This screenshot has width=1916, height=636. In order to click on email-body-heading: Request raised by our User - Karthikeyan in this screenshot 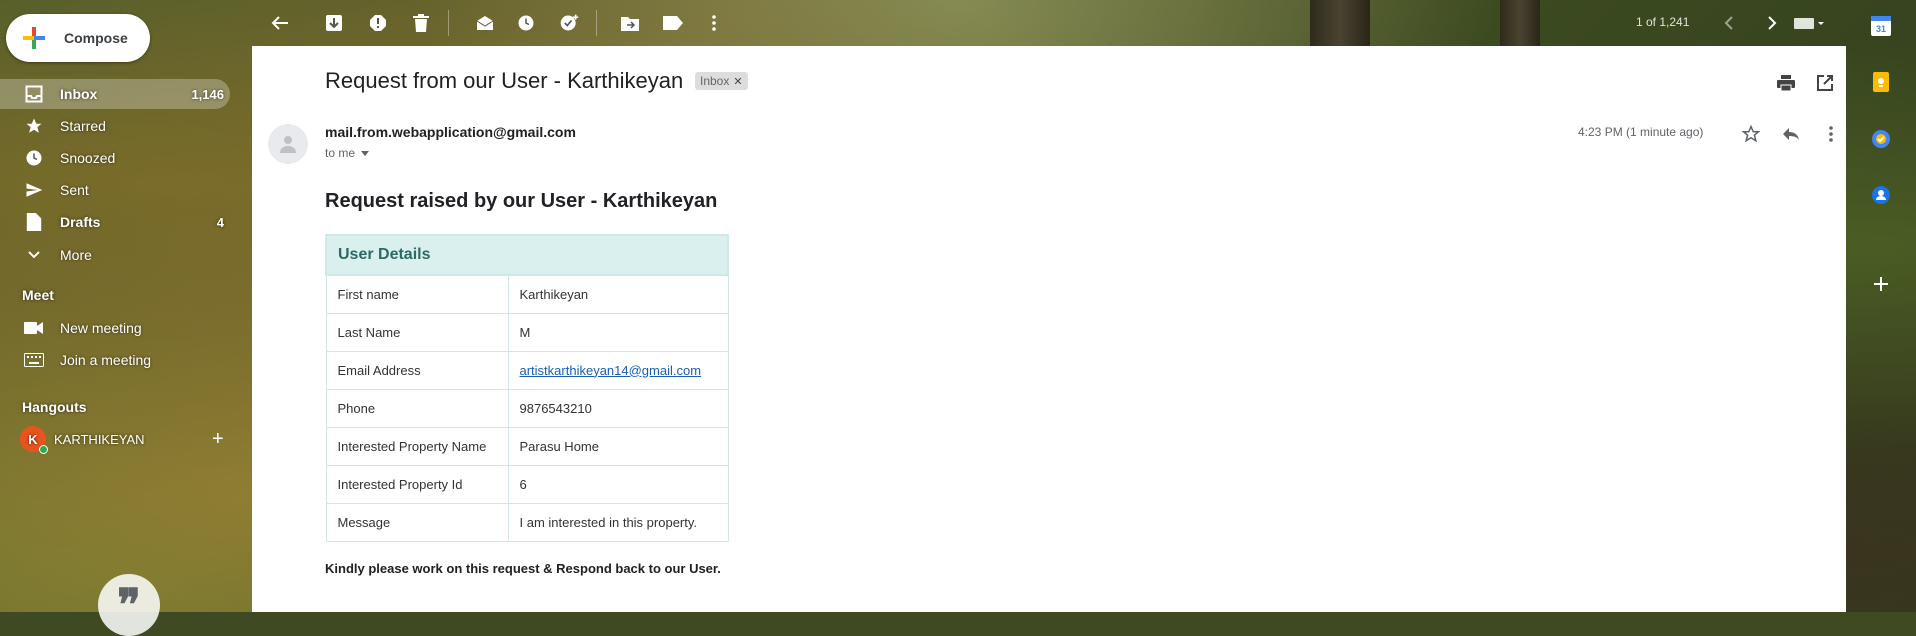, I will do `click(521, 201)`.